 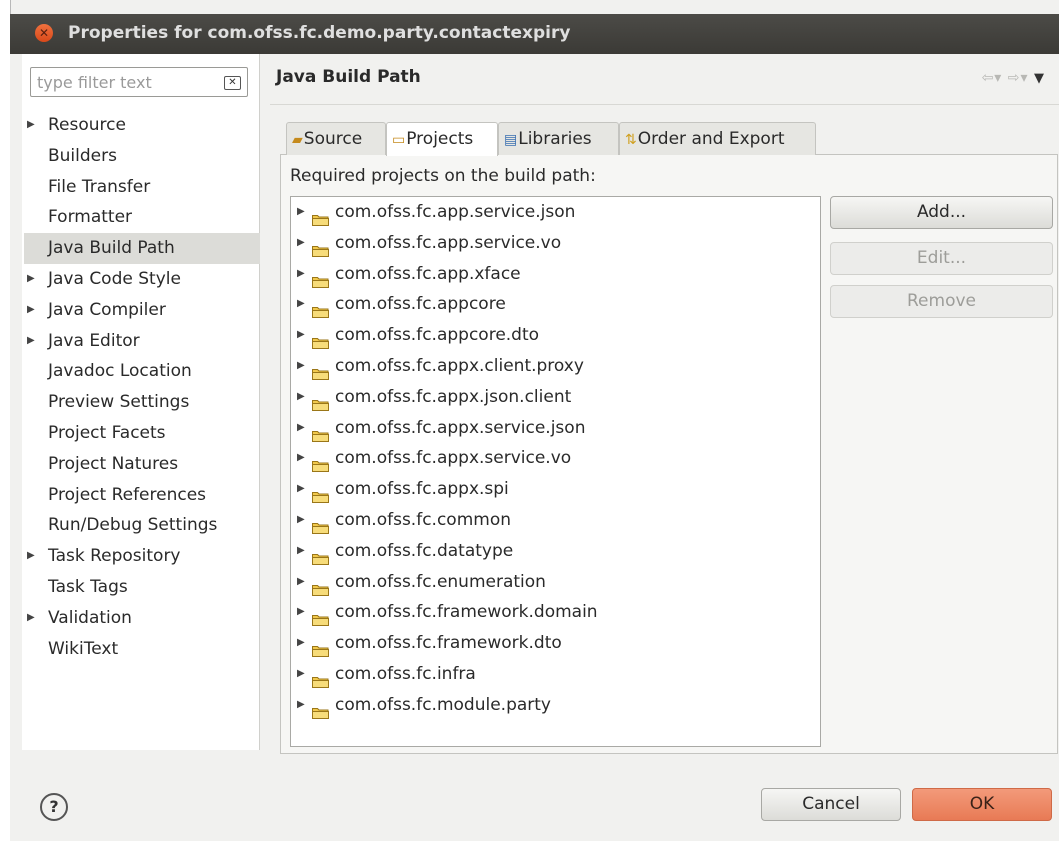 I want to click on remove-button: Remove, so click(x=941, y=301).